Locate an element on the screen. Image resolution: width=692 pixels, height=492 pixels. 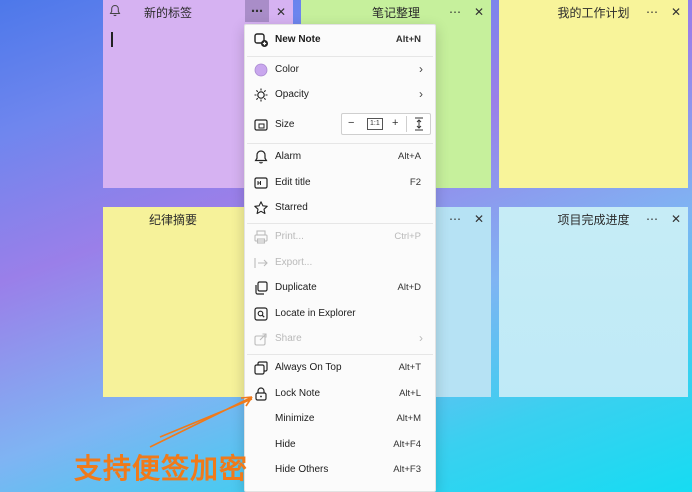
menu-item-edit-title: Edit title F2 is located at coordinates (340, 183).